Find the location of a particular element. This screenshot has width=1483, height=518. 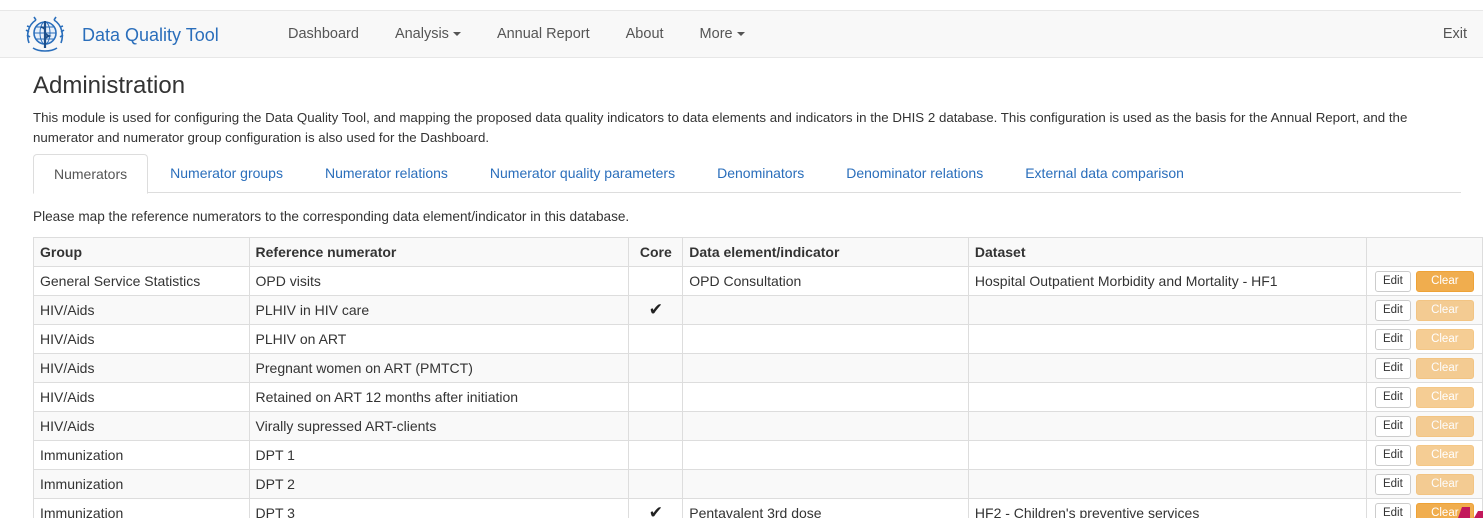

cell-data-element: OPD Consultation is located at coordinates (825, 281).